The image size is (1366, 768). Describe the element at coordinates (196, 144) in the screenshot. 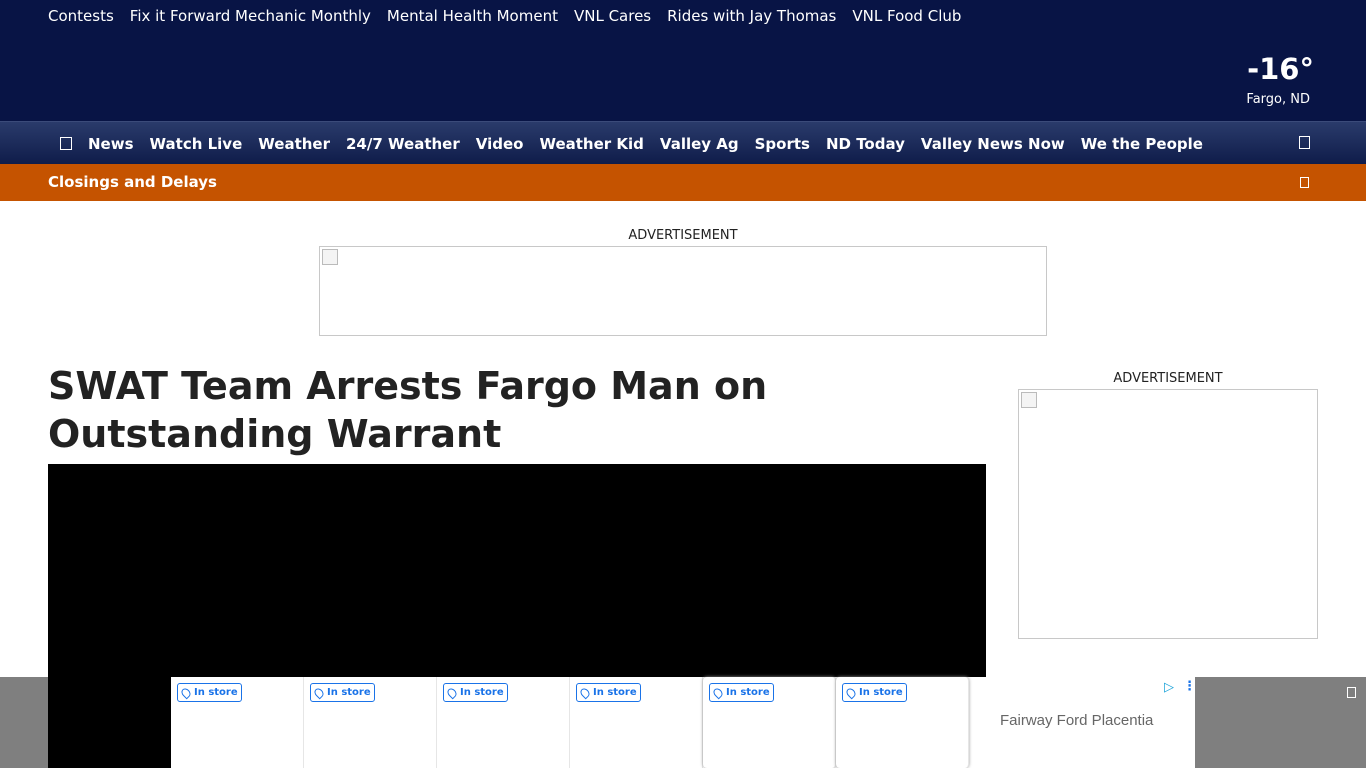

I see `nav-item-watch-live: Watch Live` at that location.